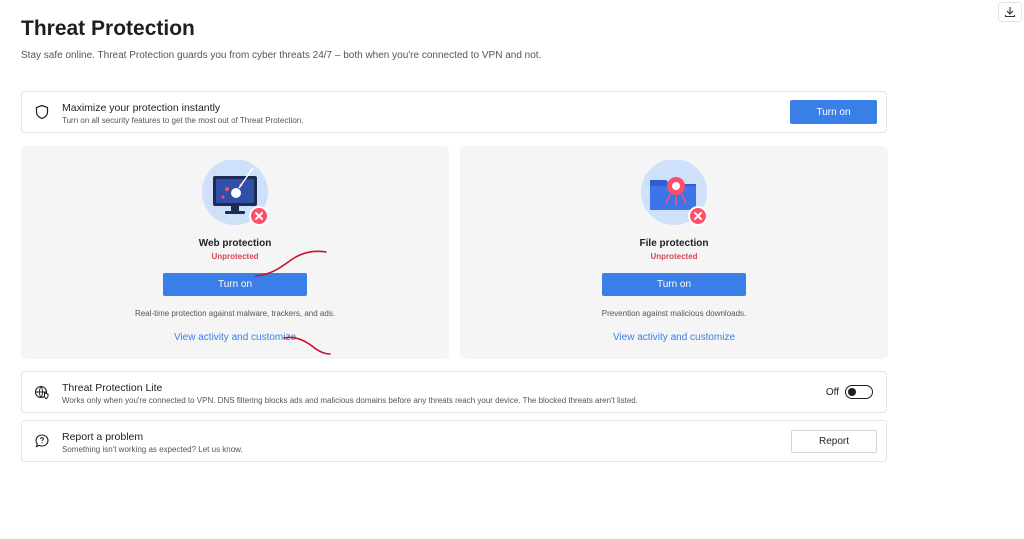 The image size is (1024, 539). I want to click on web-protection-status: Unprotected, so click(235, 256).